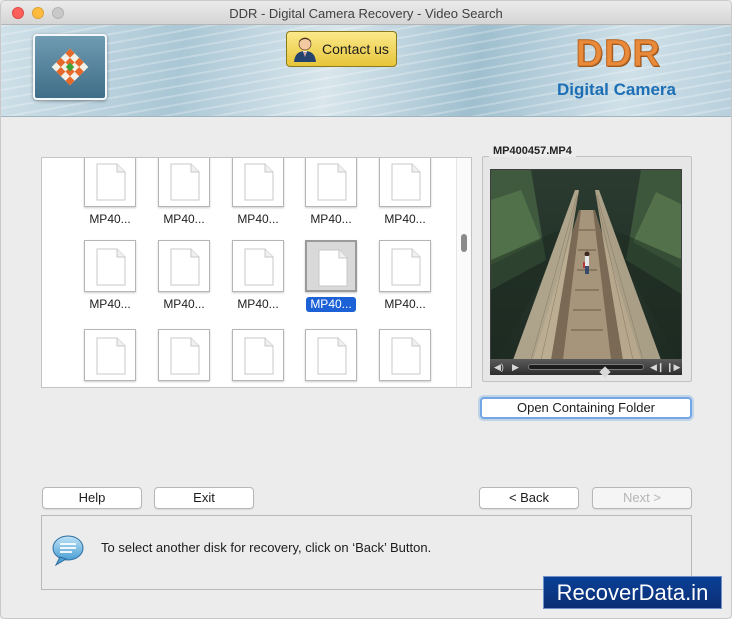  Describe the element at coordinates (529, 498) in the screenshot. I see `back-button: < Back` at that location.